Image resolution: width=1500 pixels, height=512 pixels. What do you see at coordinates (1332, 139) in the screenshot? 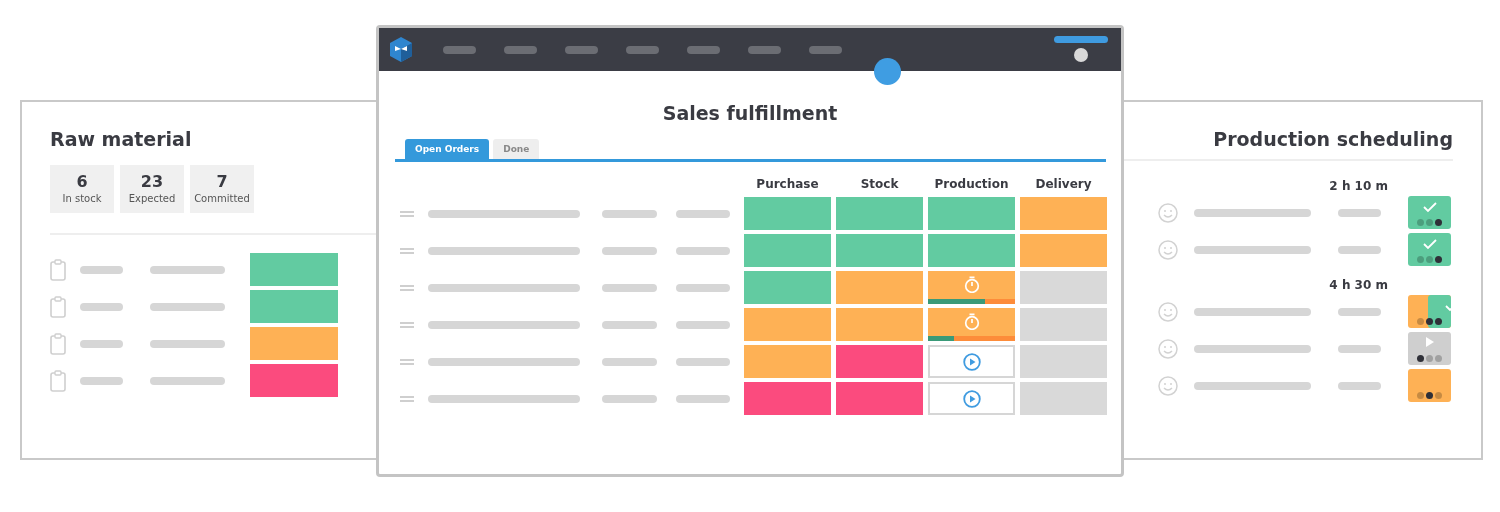
I see `card-title: Production scheduling` at bounding box center [1332, 139].